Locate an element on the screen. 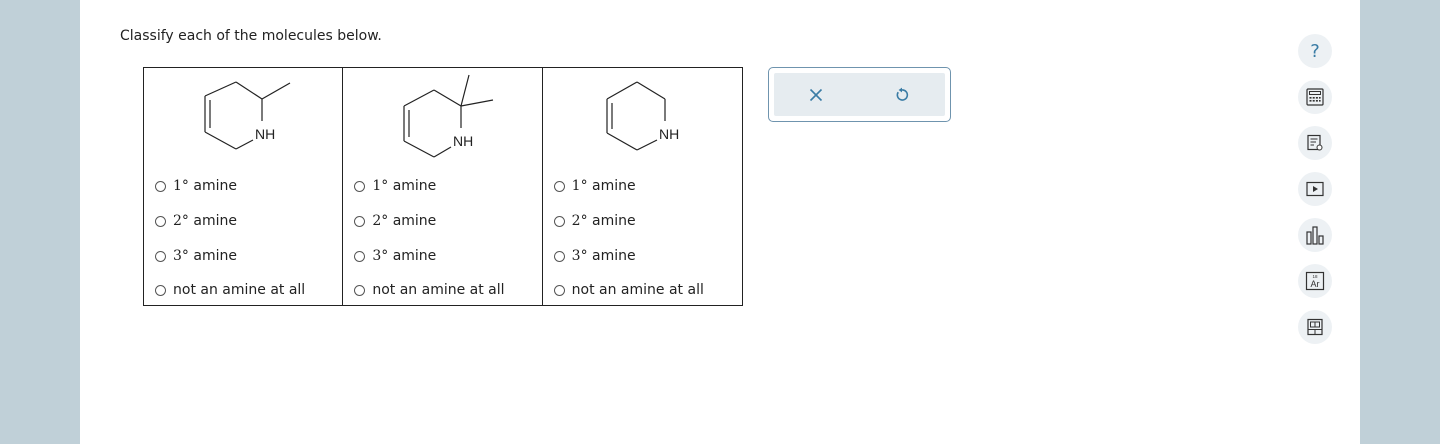  close-icon is located at coordinates (816, 95).